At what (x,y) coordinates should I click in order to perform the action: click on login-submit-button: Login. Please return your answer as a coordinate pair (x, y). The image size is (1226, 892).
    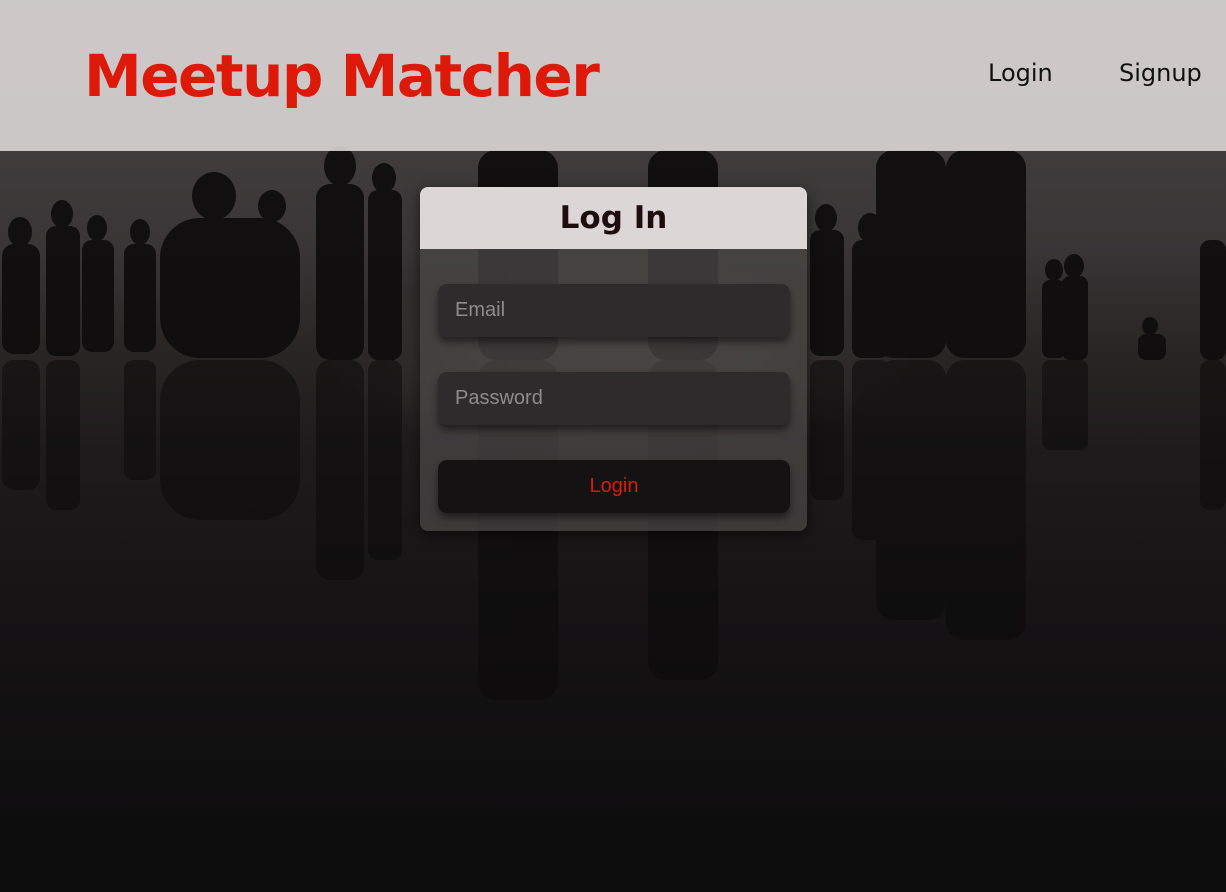
    Looking at the image, I should click on (614, 486).